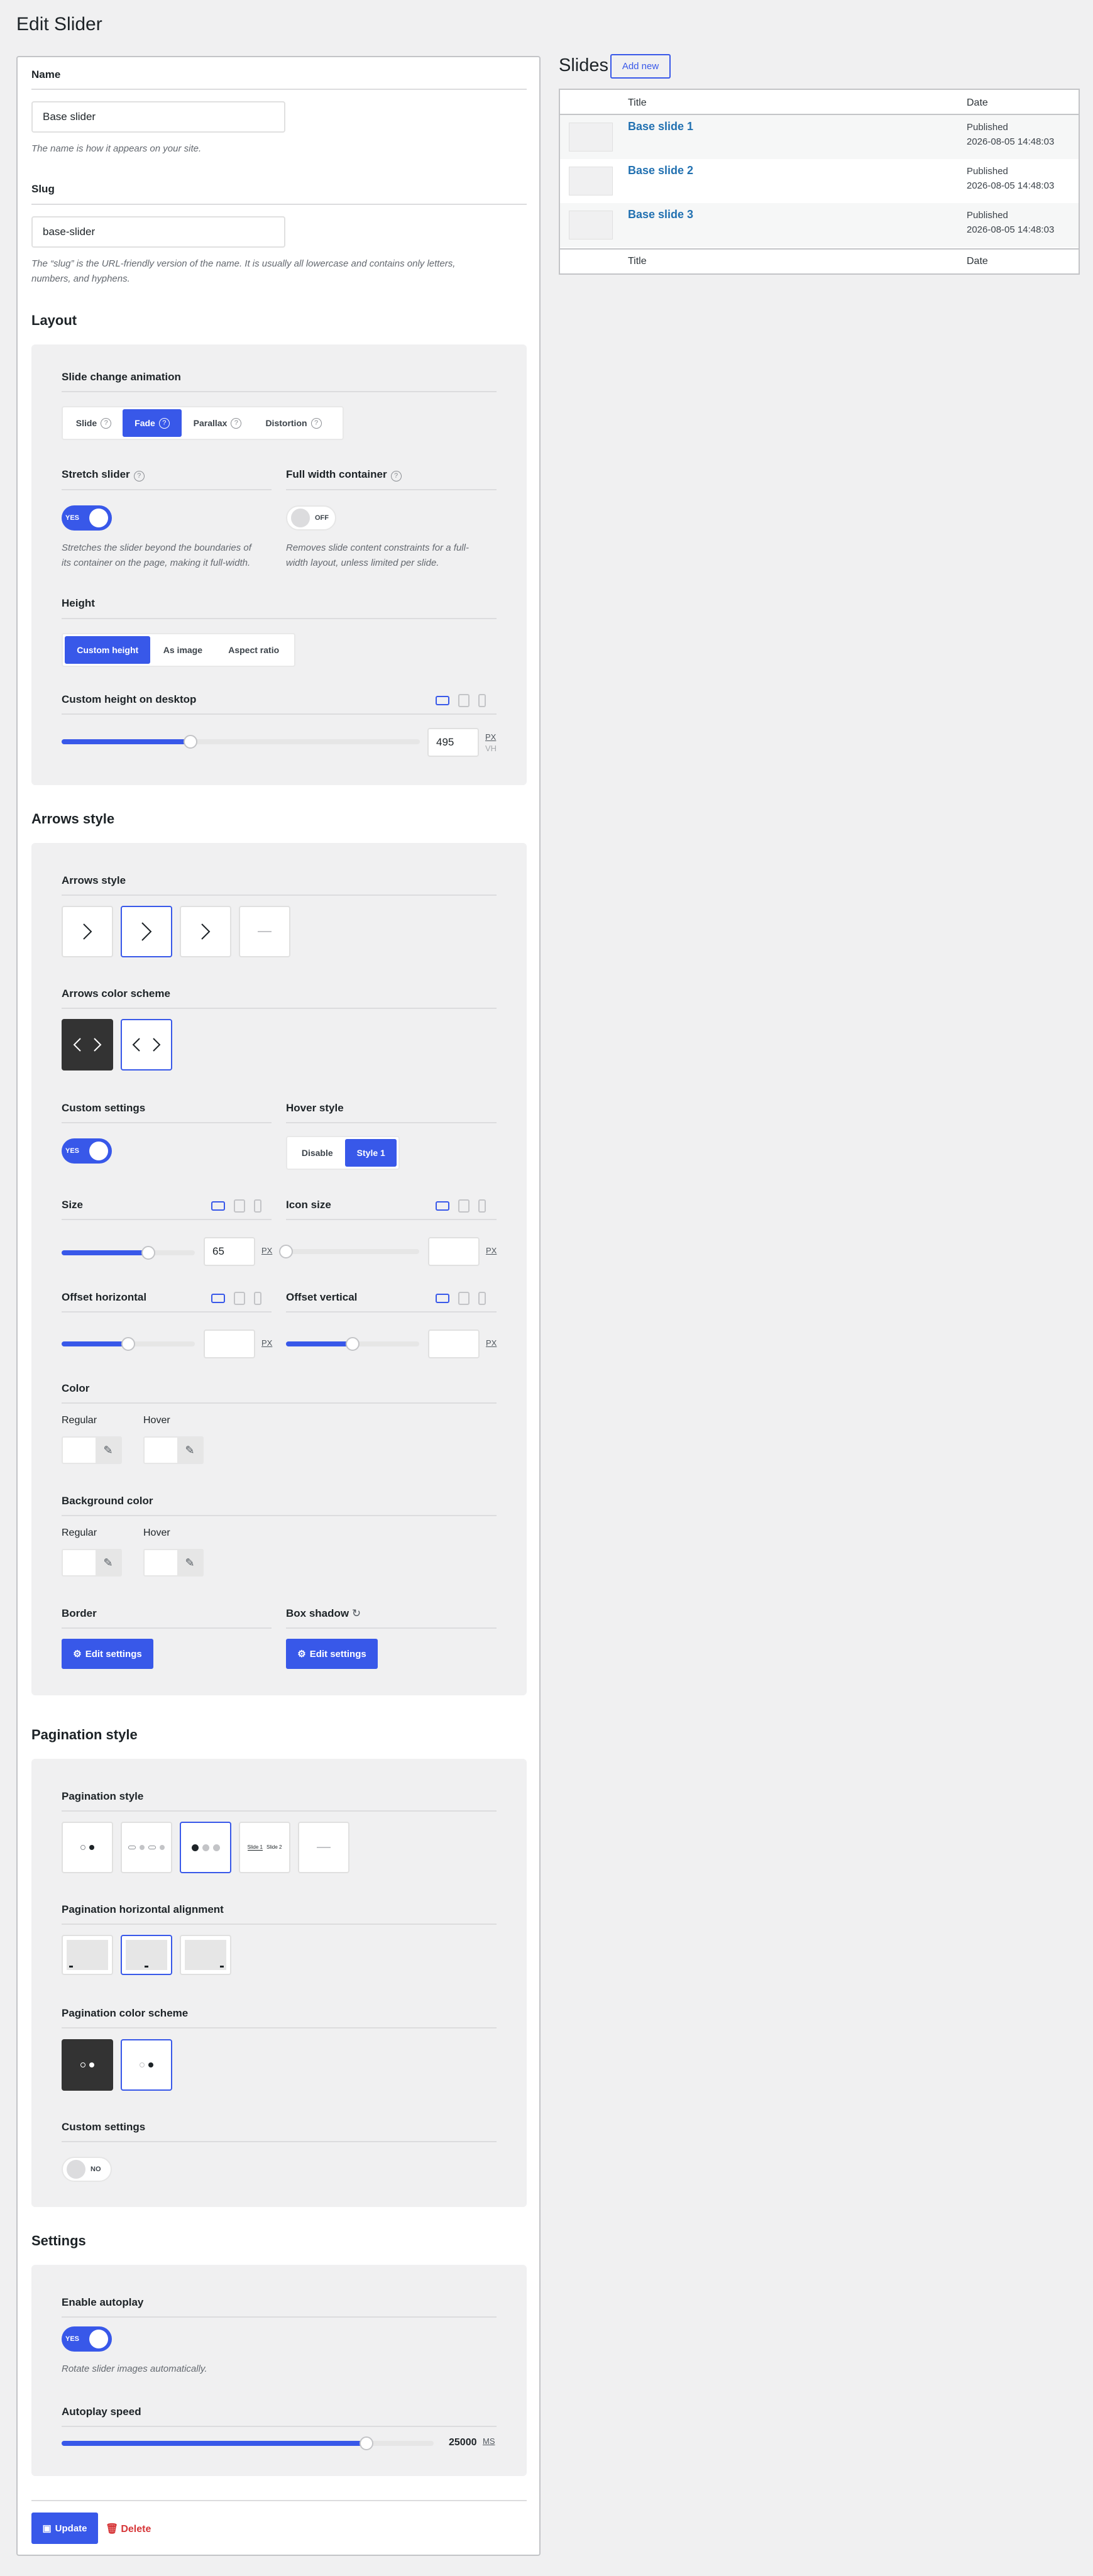 The image size is (1093, 2576). I want to click on column-header-date: Date, so click(978, 103).